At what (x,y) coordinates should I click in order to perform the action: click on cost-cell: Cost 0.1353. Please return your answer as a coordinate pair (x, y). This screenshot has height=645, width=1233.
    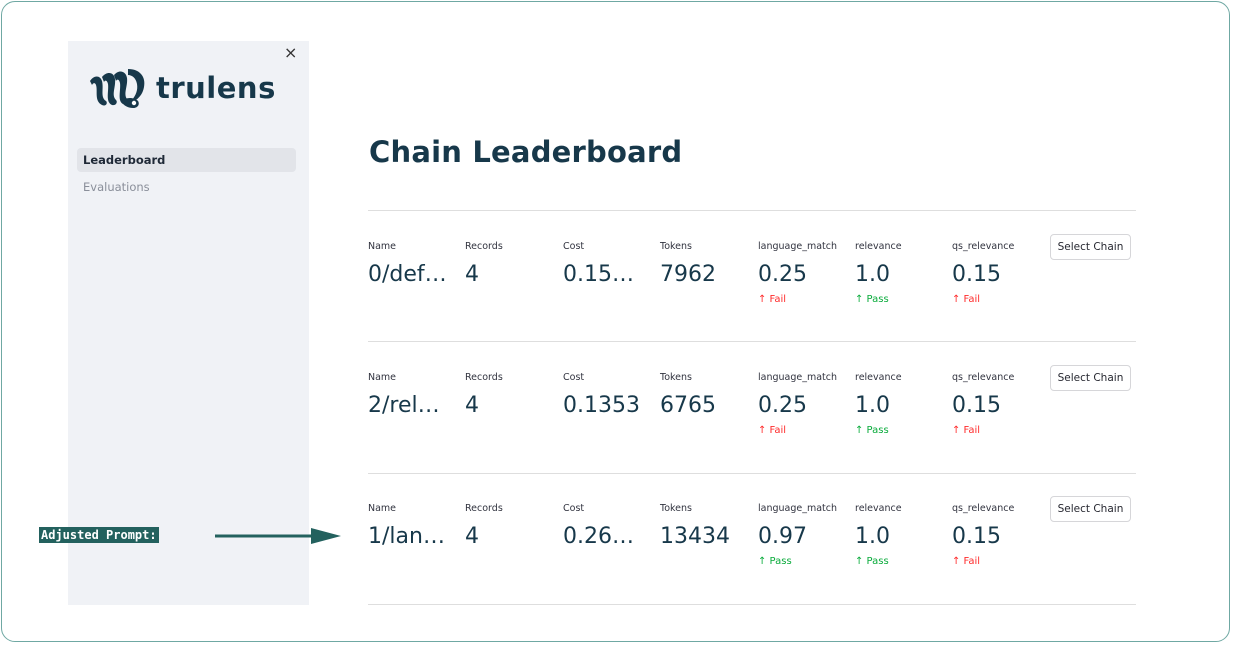
    Looking at the image, I should click on (601, 395).